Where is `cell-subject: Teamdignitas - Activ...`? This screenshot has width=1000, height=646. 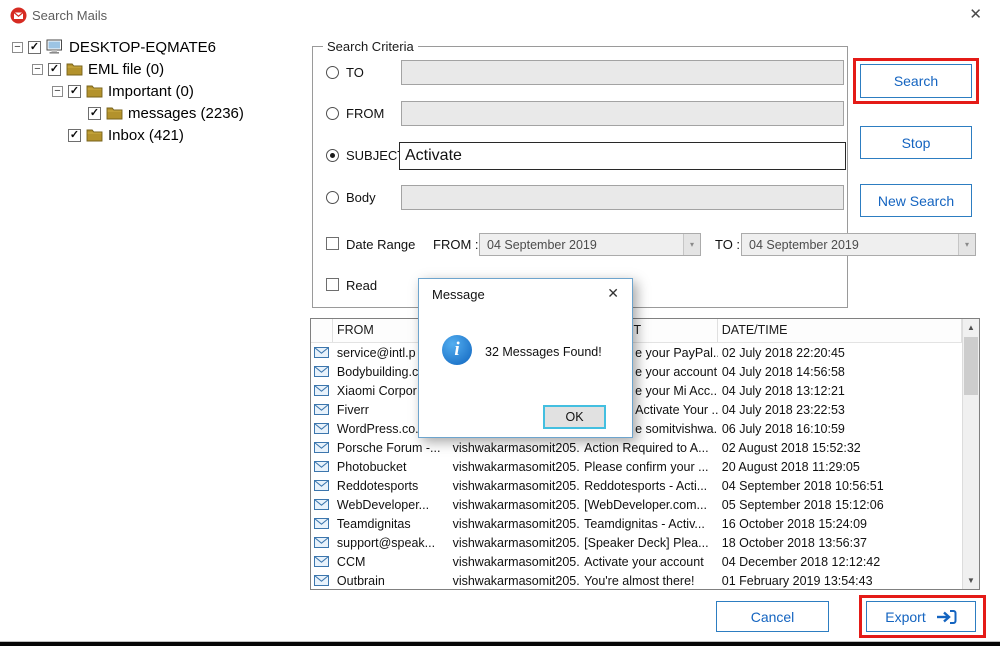
cell-subject: Teamdignitas - Activ... is located at coordinates (644, 523).